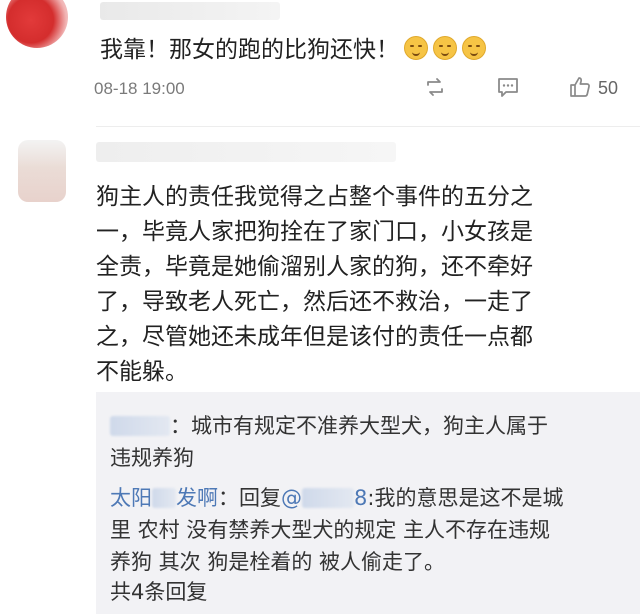 This screenshot has width=640, height=614. Describe the element at coordinates (330, 530) in the screenshot. I see `reply-text-line: 里 农村 没有禁养大型犬的规定 主人不存在违规` at that location.